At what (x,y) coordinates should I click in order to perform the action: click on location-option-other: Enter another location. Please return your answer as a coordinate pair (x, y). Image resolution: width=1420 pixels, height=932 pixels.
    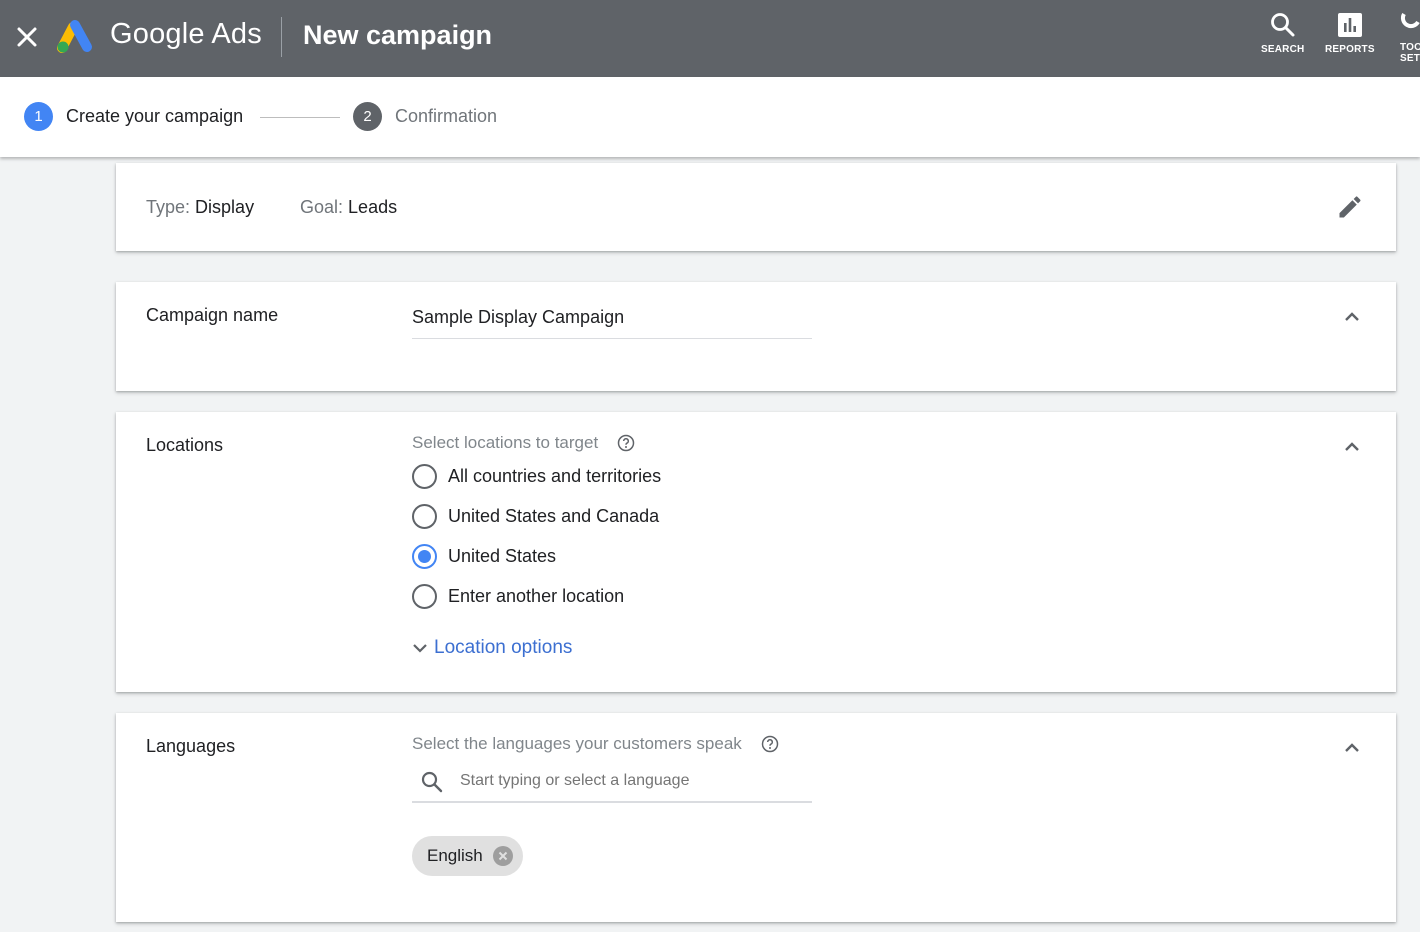
    Looking at the image, I should click on (518, 596).